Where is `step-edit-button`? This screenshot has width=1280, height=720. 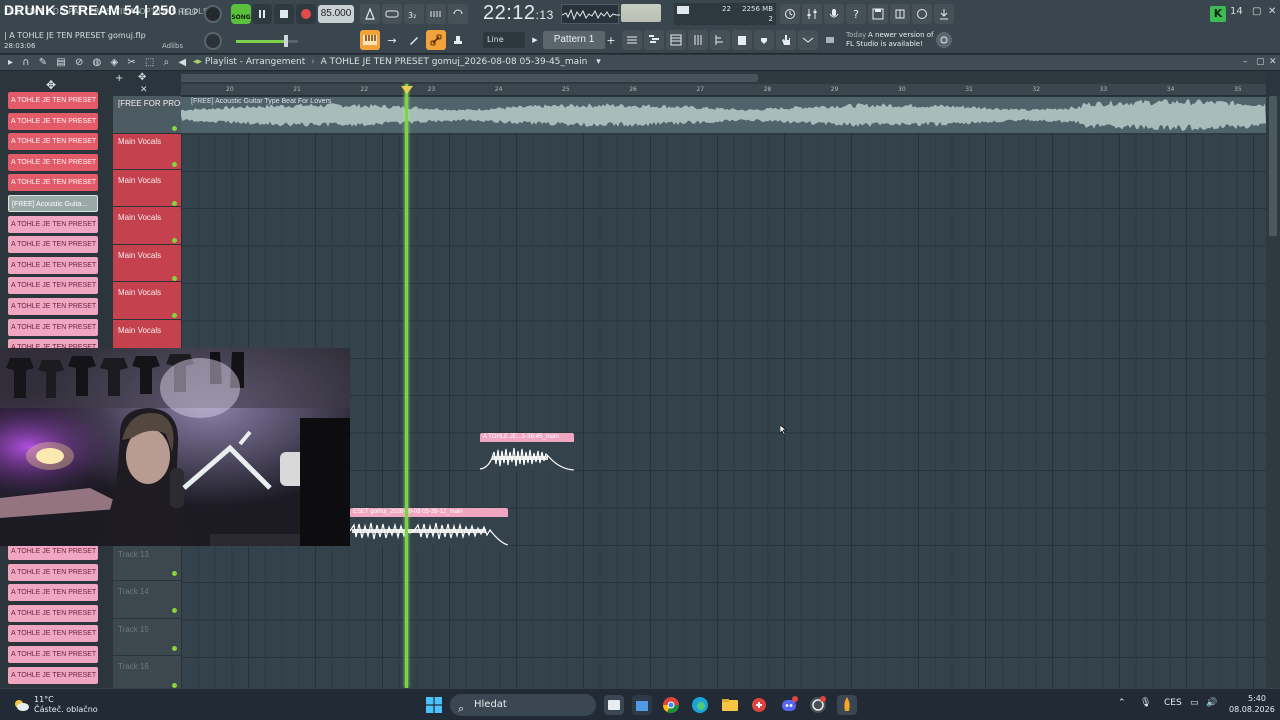 step-edit-button is located at coordinates (436, 14).